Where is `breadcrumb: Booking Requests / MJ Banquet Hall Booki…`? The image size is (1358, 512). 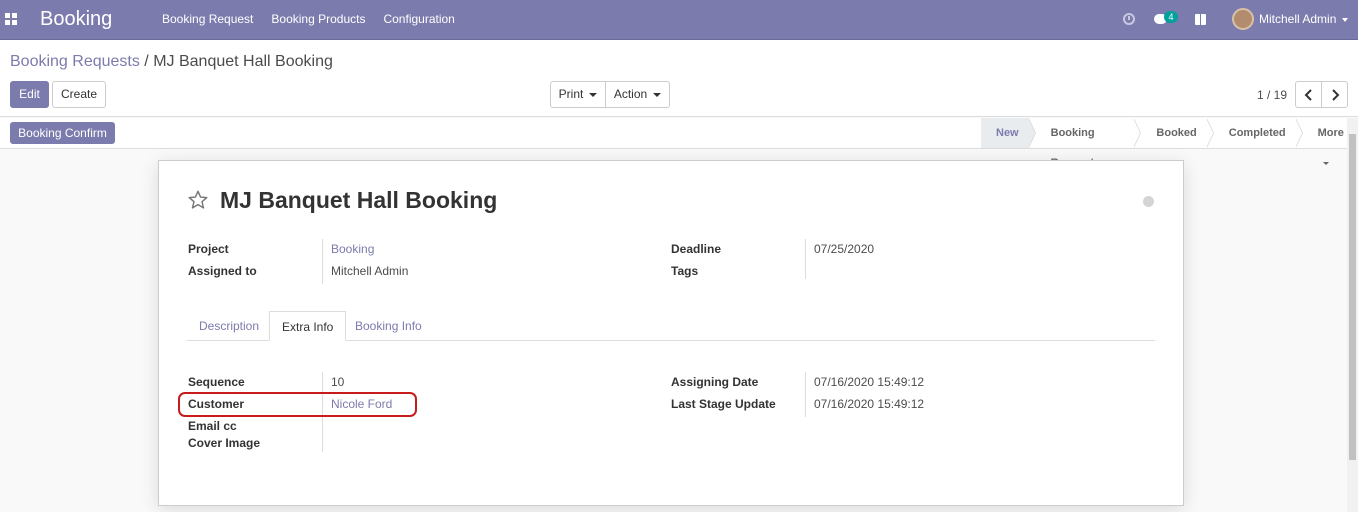
breadcrumb: Booking Requests / MJ Banquet Hall Booki… is located at coordinates (171, 62).